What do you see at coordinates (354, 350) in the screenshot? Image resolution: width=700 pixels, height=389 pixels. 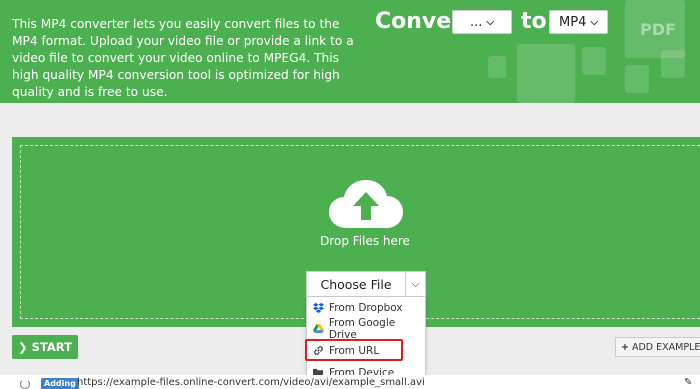 I see `from-url-highlight-box` at bounding box center [354, 350].